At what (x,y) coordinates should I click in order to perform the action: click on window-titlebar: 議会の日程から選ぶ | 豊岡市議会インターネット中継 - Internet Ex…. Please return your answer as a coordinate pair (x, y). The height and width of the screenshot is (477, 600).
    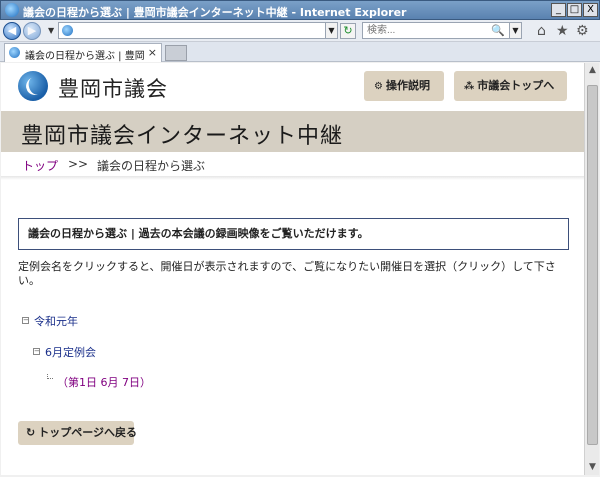
    Looking at the image, I should click on (300, 10).